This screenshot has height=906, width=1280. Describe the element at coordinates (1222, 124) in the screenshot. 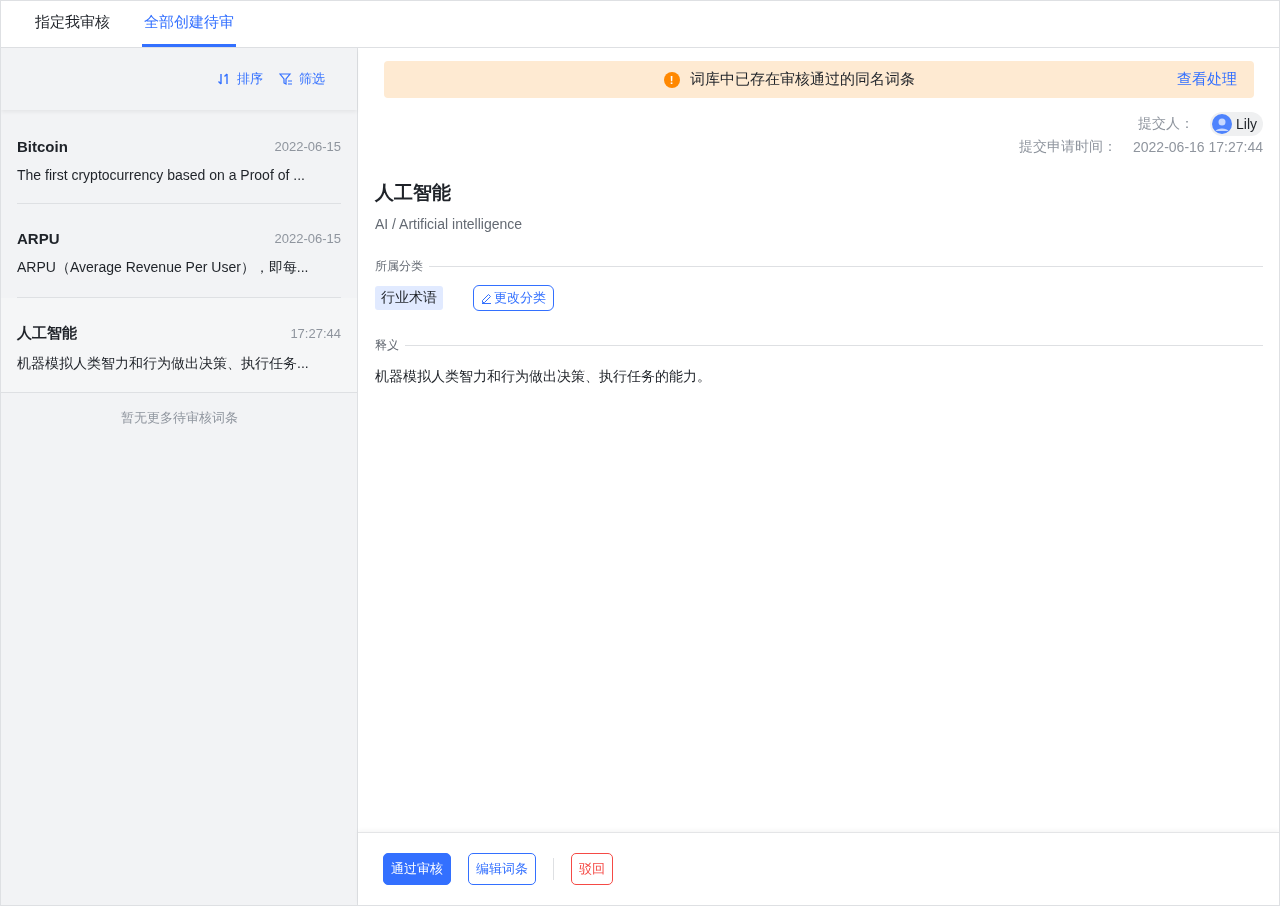

I see `avatar-icon` at that location.